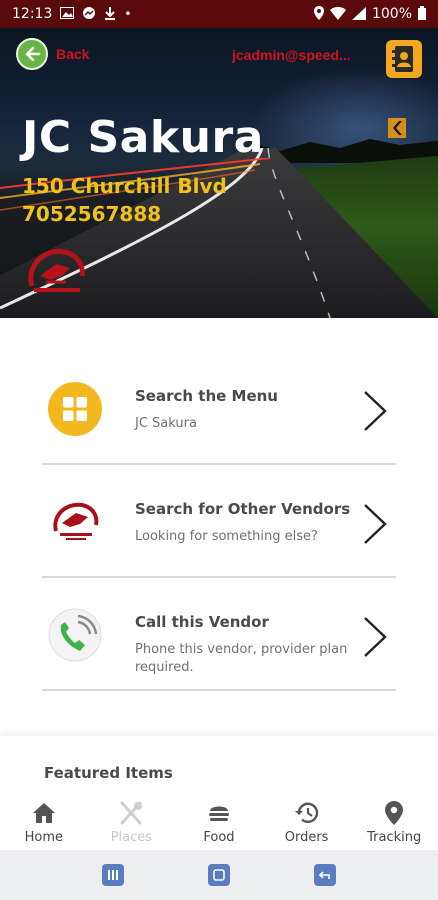 The height and width of the screenshot is (900, 438). What do you see at coordinates (219, 837) in the screenshot?
I see `tab-food-label: Food` at bounding box center [219, 837].